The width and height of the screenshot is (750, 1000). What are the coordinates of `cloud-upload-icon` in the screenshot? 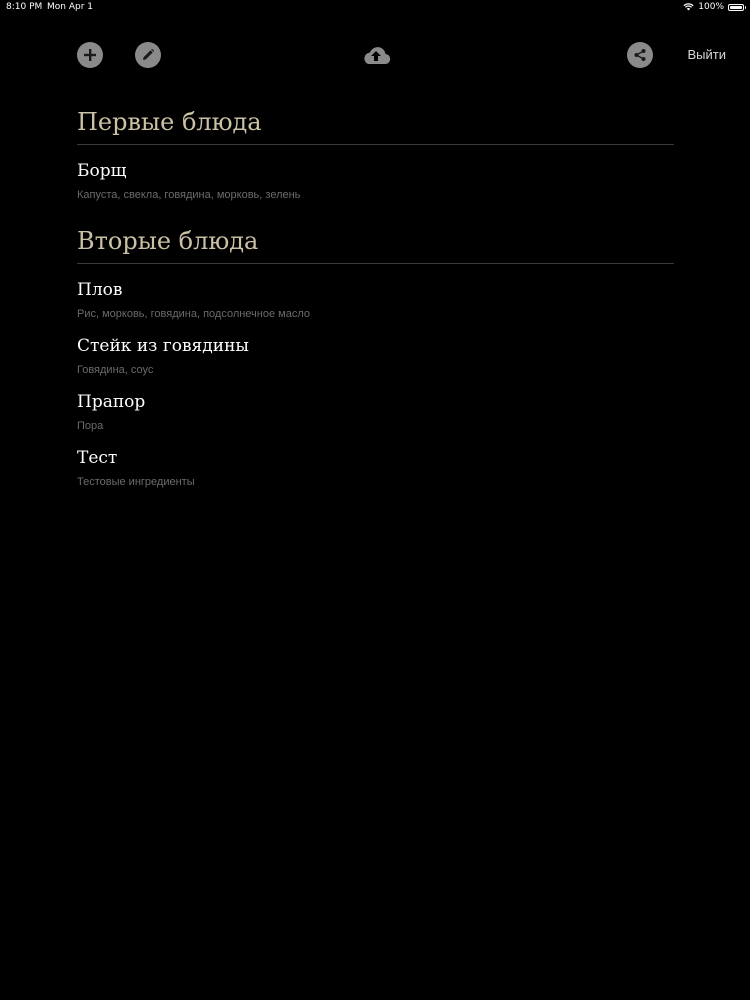 It's located at (377, 56).